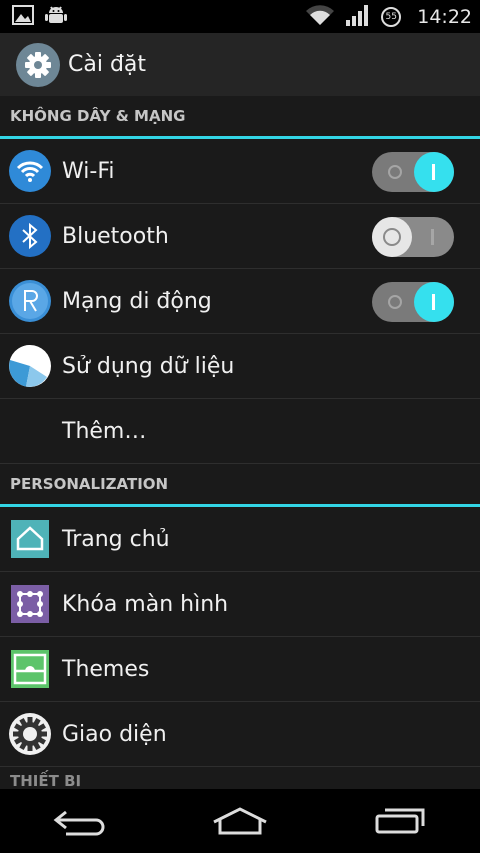  I want to click on wifi-toggle, so click(413, 172).